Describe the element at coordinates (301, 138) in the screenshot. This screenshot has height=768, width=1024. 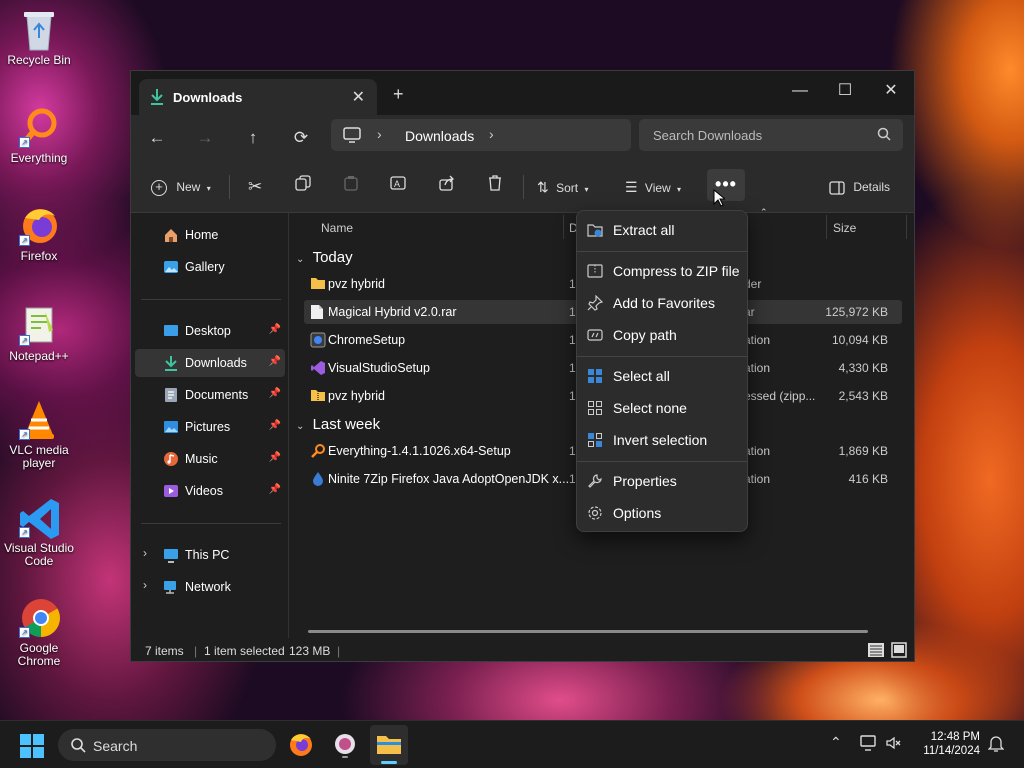
I see `refresh-button: ⟳` at that location.